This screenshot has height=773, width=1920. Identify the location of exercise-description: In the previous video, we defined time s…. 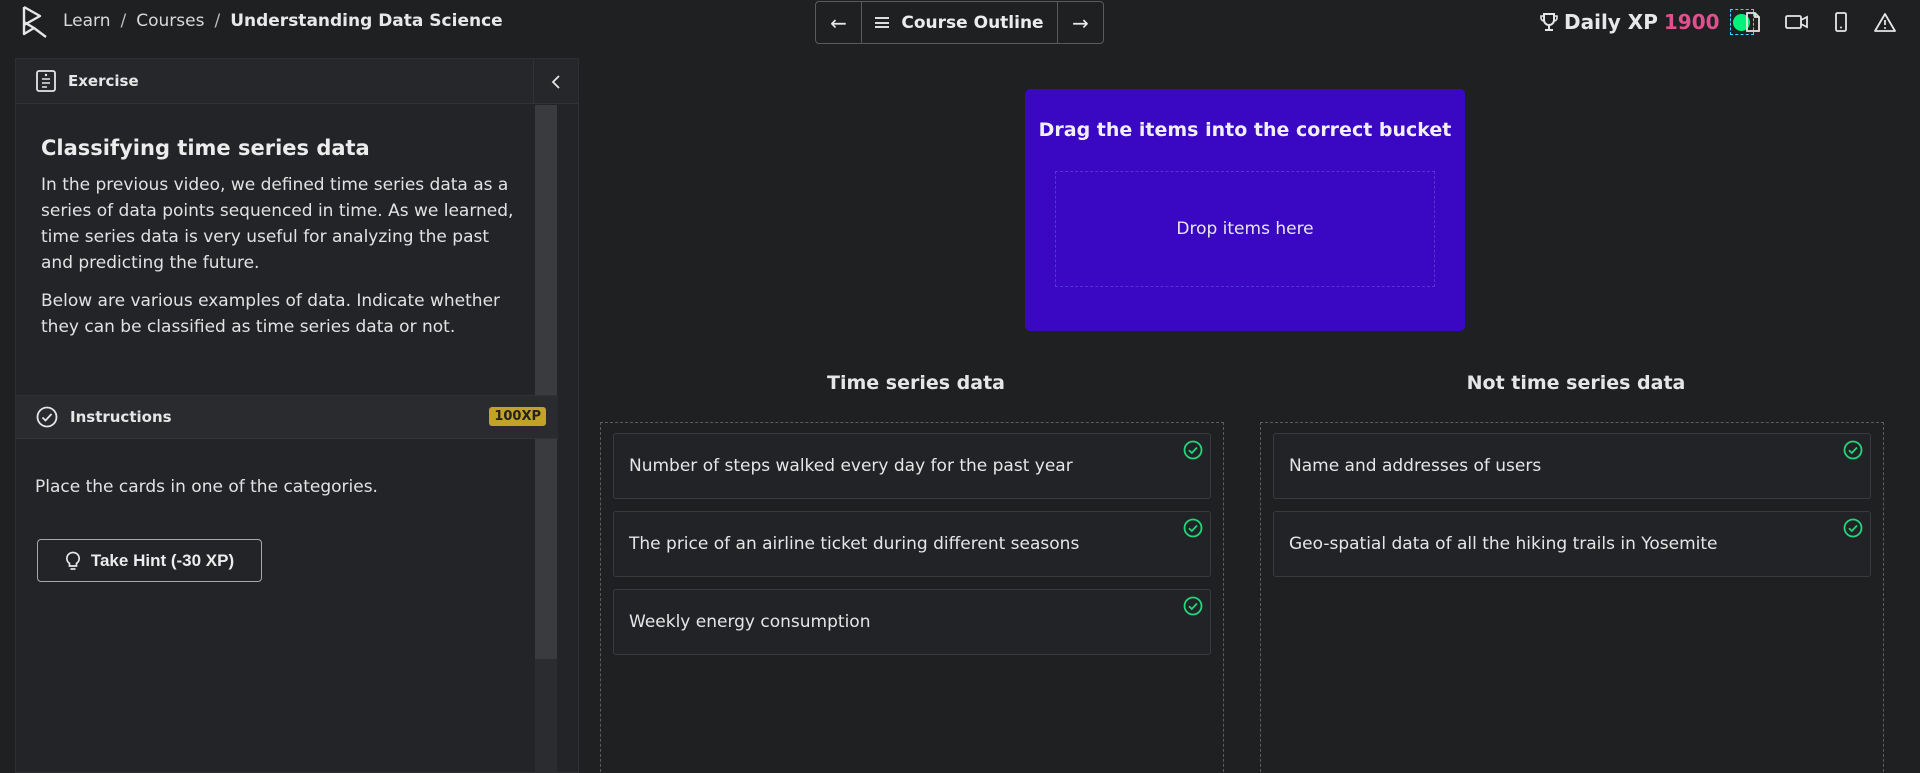
(277, 224).